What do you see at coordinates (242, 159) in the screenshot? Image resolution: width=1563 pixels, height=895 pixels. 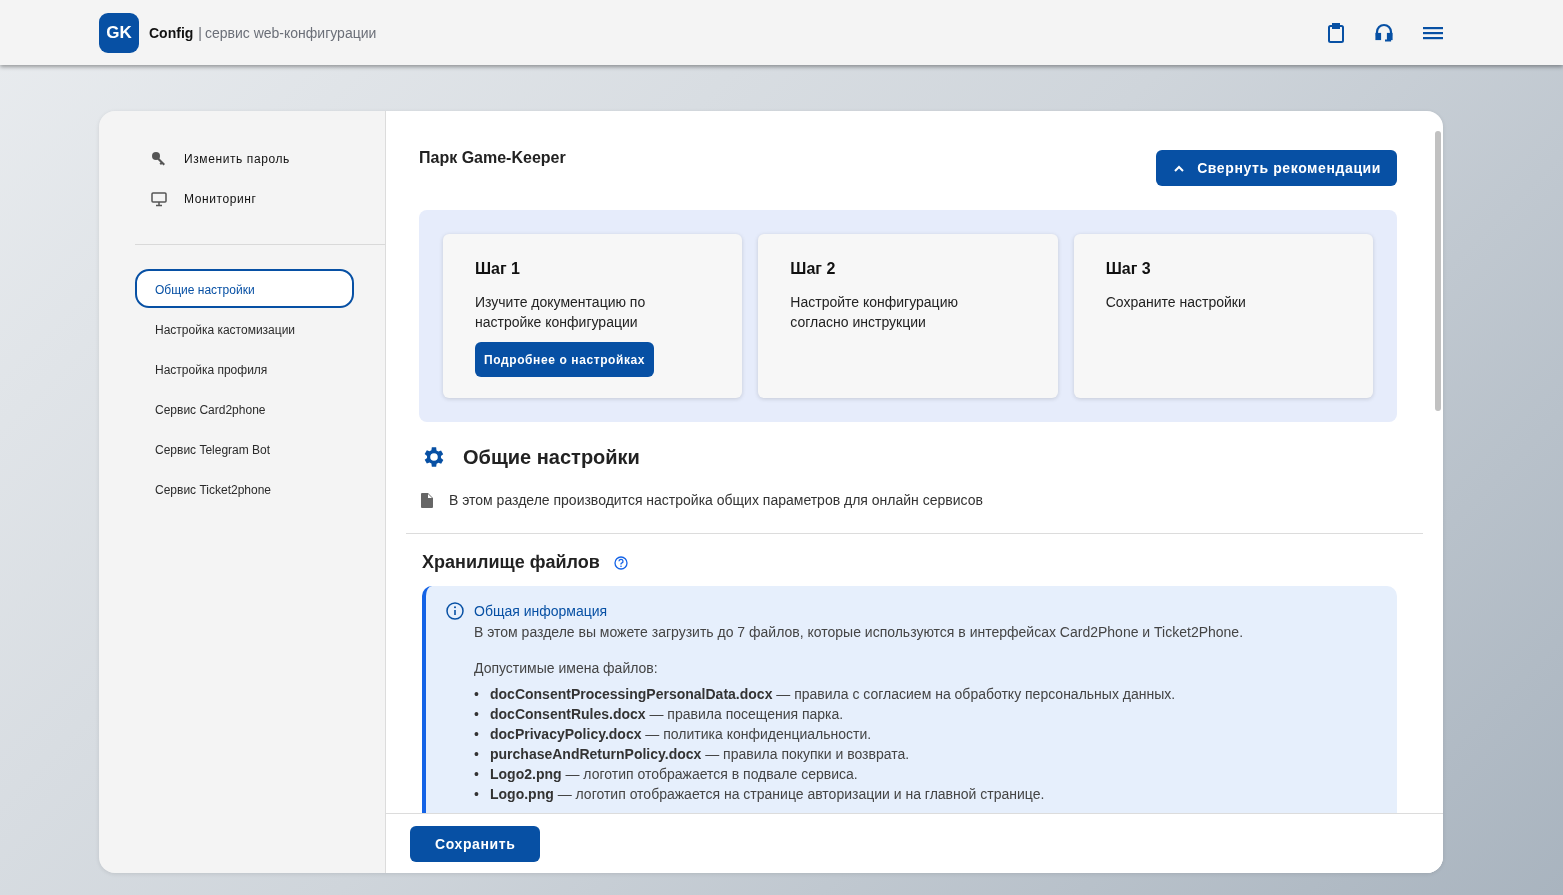 I see `sidebar-link: Изменить пароль` at bounding box center [242, 159].